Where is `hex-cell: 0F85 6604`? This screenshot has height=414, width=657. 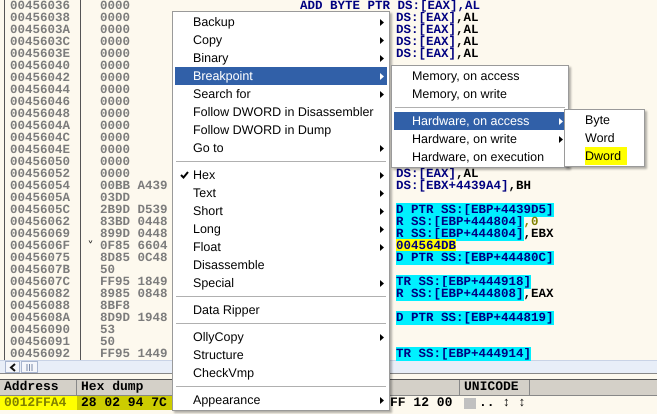
hex-cell: 0F85 6604 is located at coordinates (134, 246).